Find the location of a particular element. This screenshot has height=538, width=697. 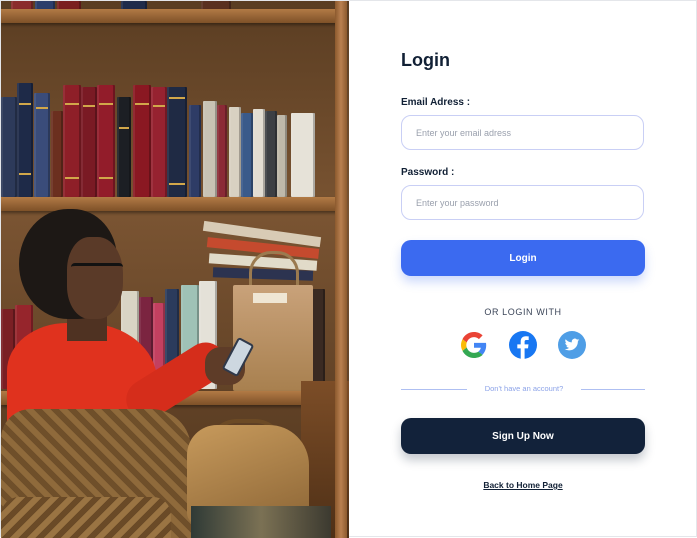

email-field is located at coordinates (522, 132).